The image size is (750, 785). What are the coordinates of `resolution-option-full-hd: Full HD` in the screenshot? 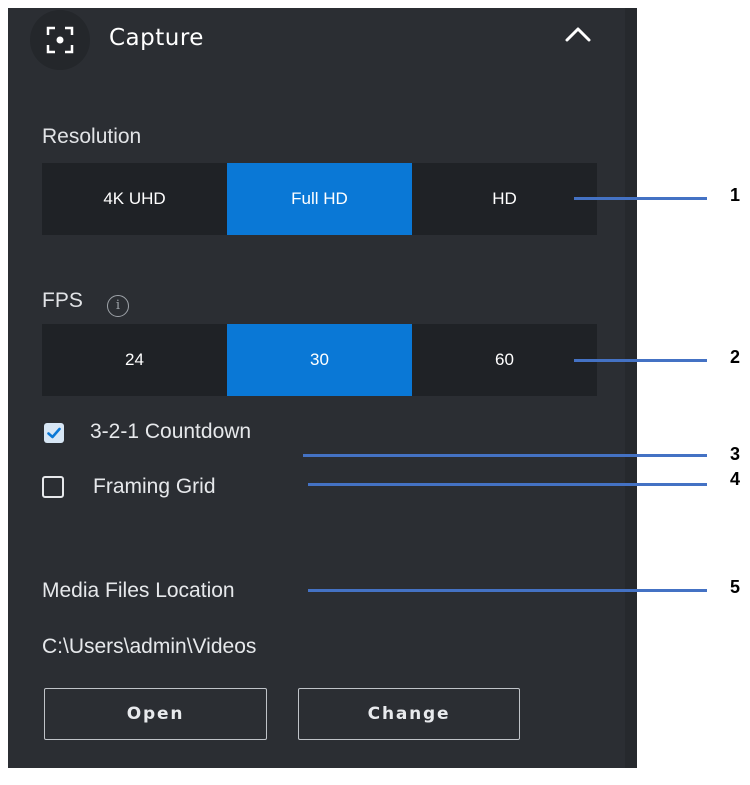 It's located at (319, 199).